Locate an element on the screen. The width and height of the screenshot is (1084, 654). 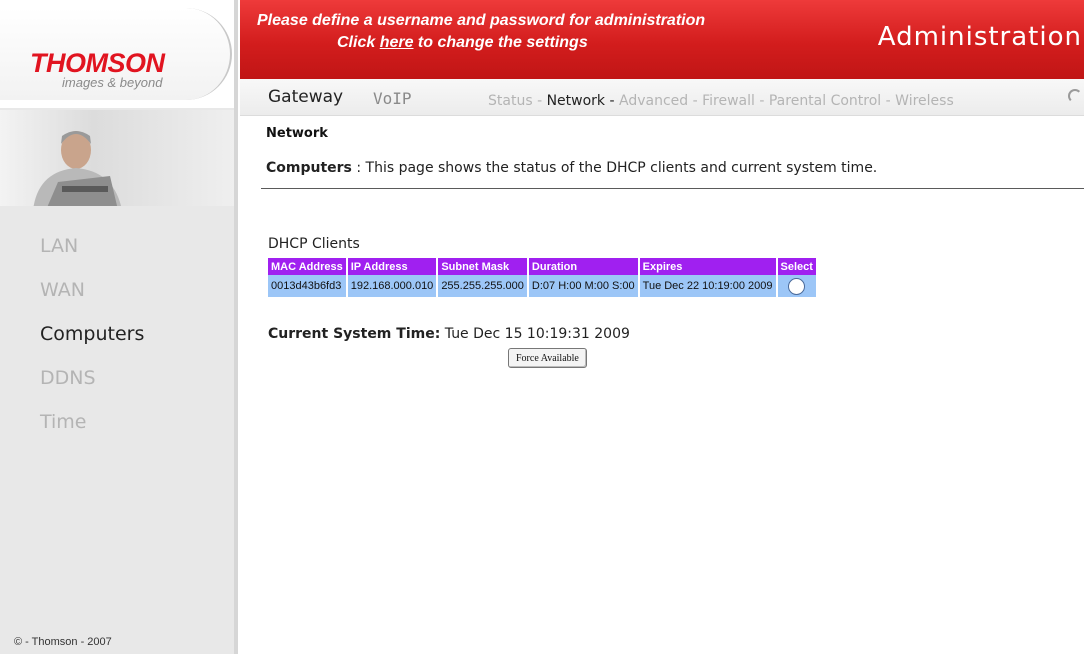
logo-area: THOMSON images & beyond is located at coordinates (117, 54).